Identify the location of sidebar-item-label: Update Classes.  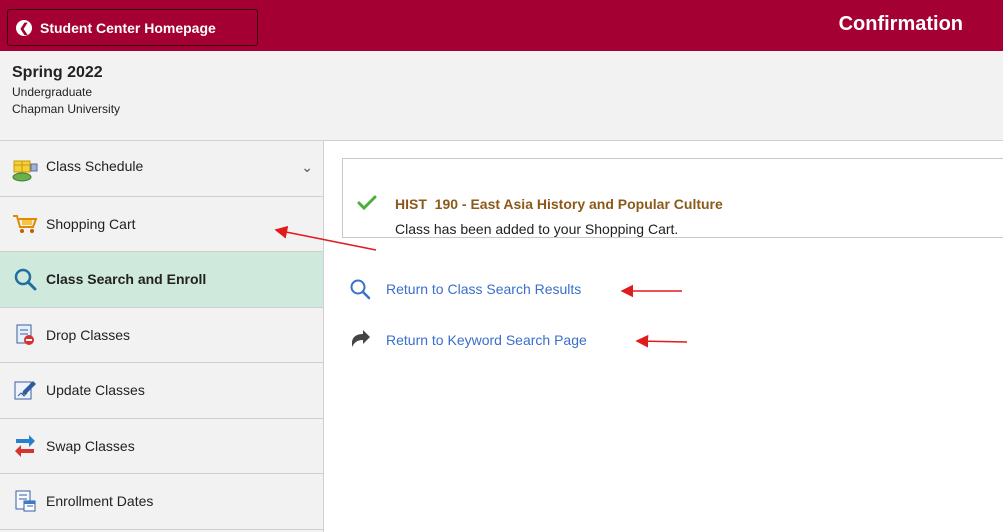
(95, 390).